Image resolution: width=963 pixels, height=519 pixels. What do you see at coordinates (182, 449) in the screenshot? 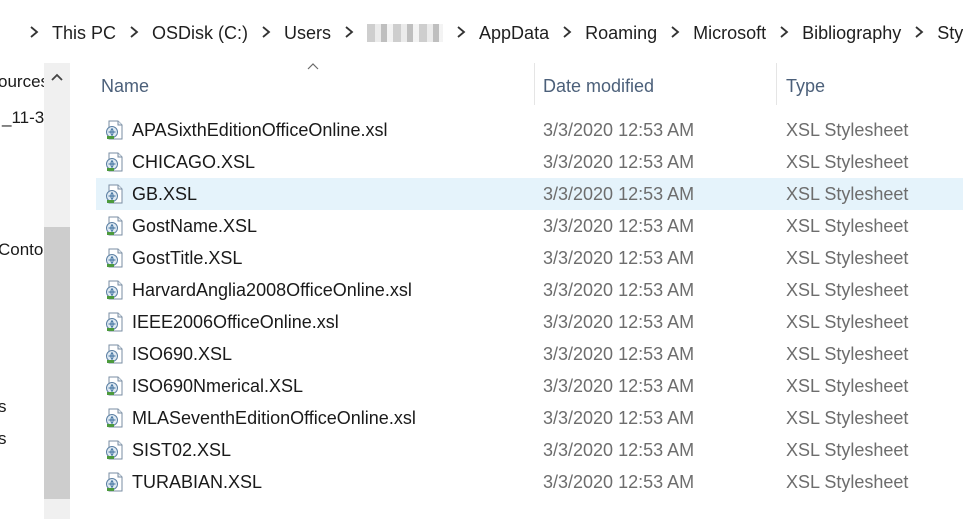
I see `file-name: SIST02.XSL` at bounding box center [182, 449].